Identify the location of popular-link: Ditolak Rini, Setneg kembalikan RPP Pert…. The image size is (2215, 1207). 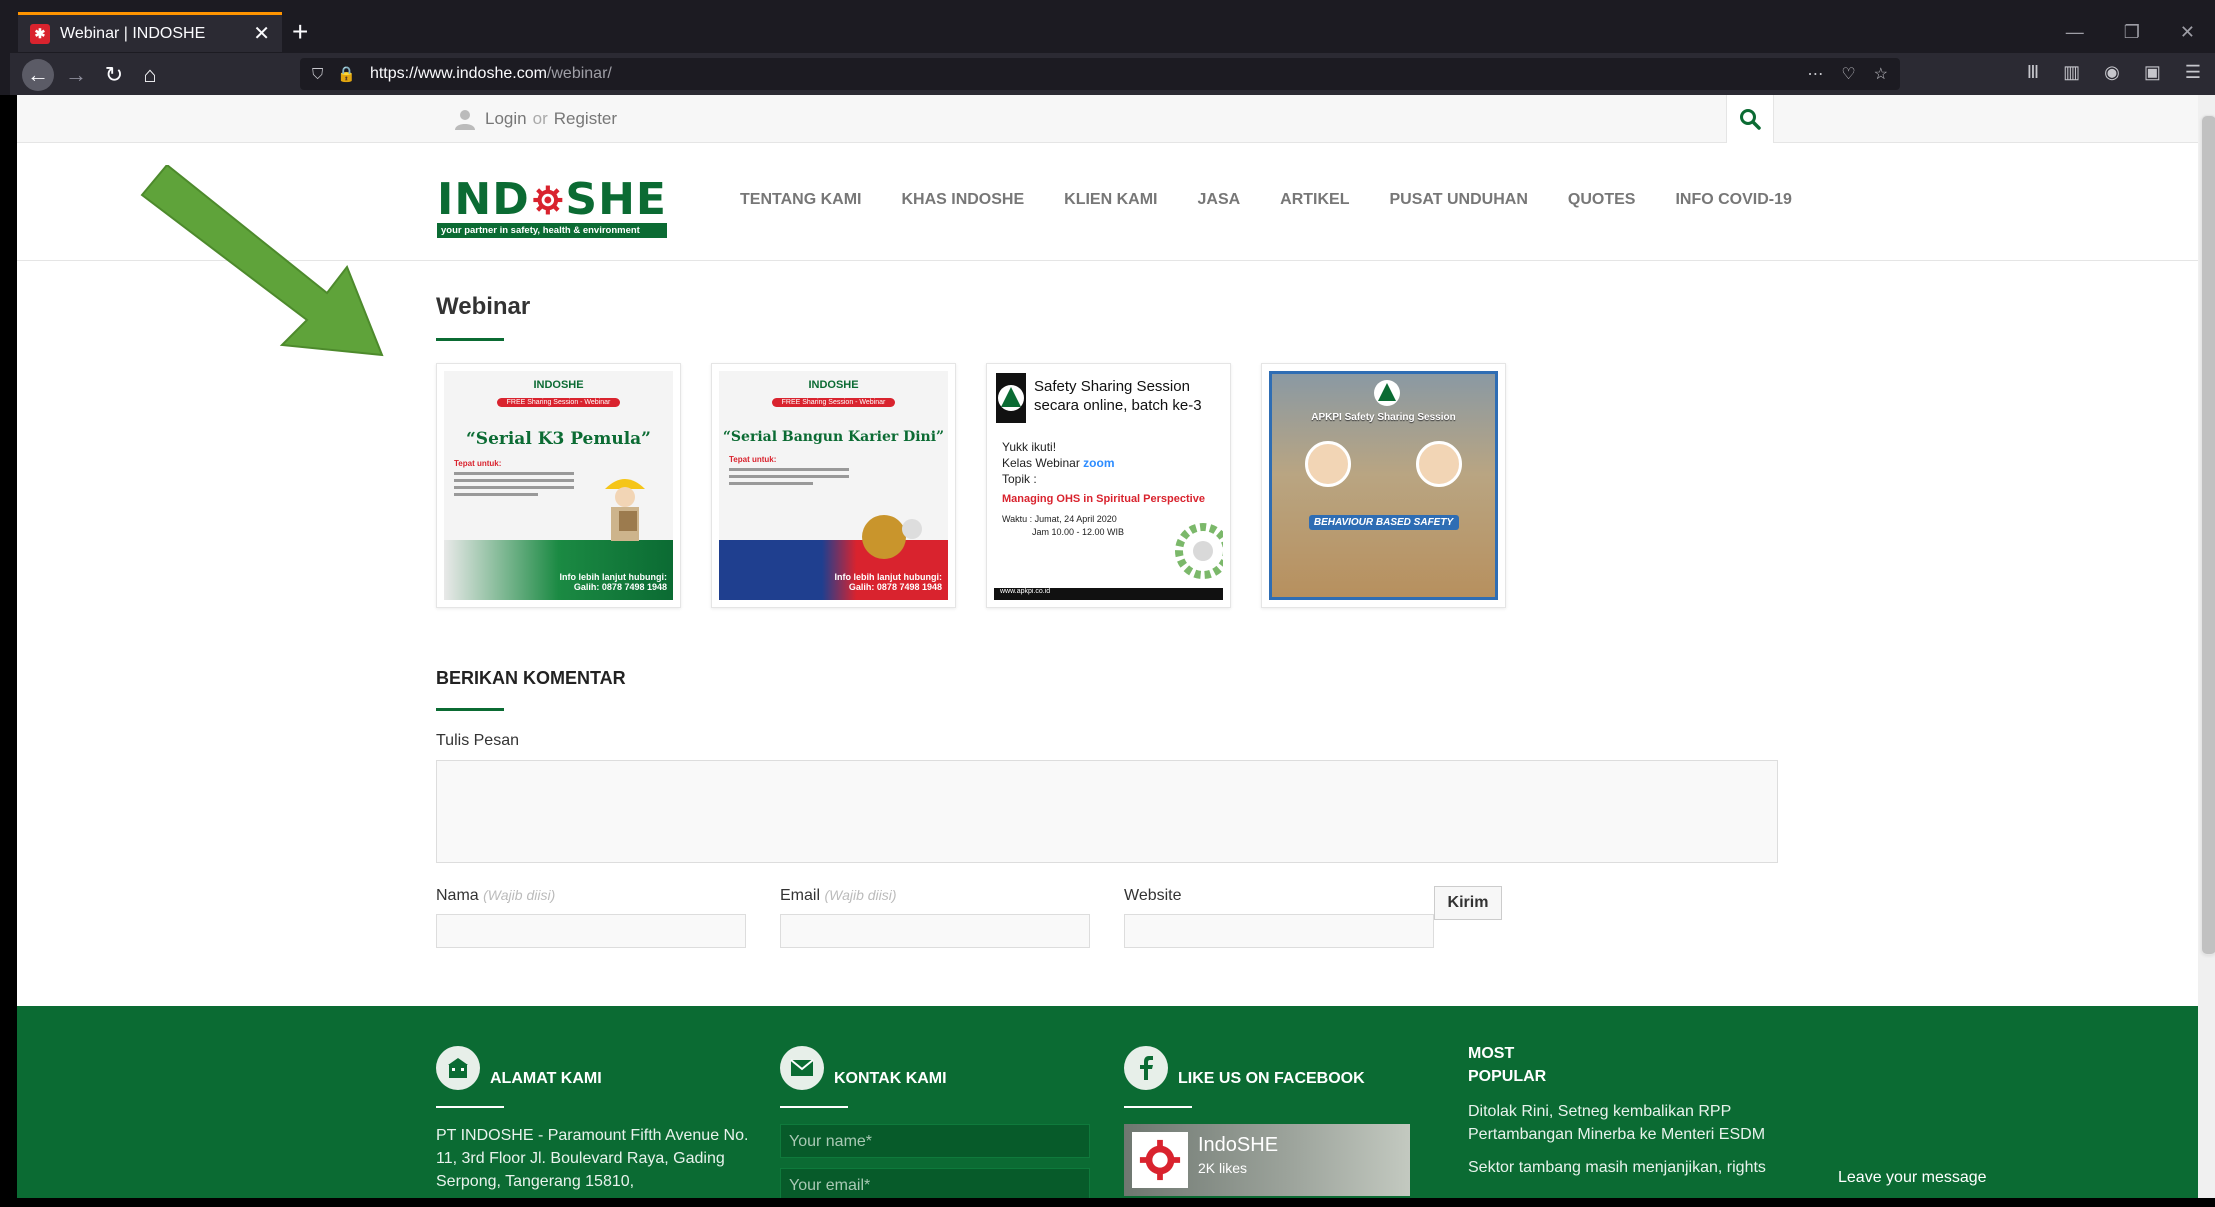
(1628, 1123).